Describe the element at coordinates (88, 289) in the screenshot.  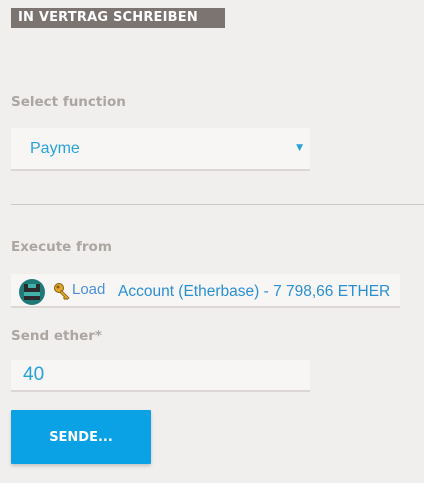
I see `load-link: Load` at that location.